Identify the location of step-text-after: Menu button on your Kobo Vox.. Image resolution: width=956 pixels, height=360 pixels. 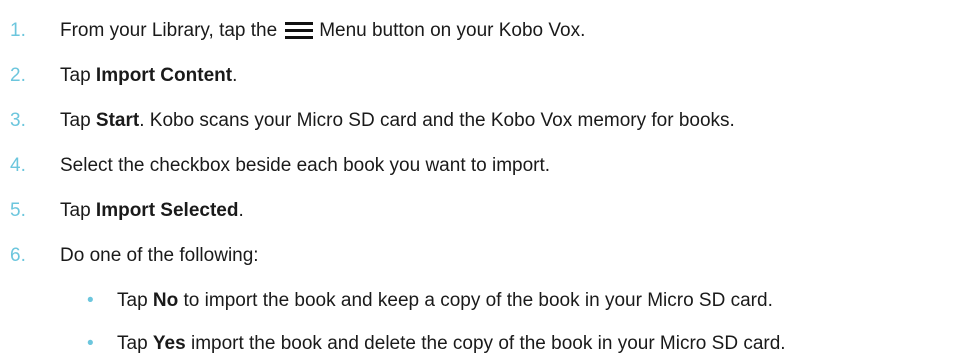
(452, 30).